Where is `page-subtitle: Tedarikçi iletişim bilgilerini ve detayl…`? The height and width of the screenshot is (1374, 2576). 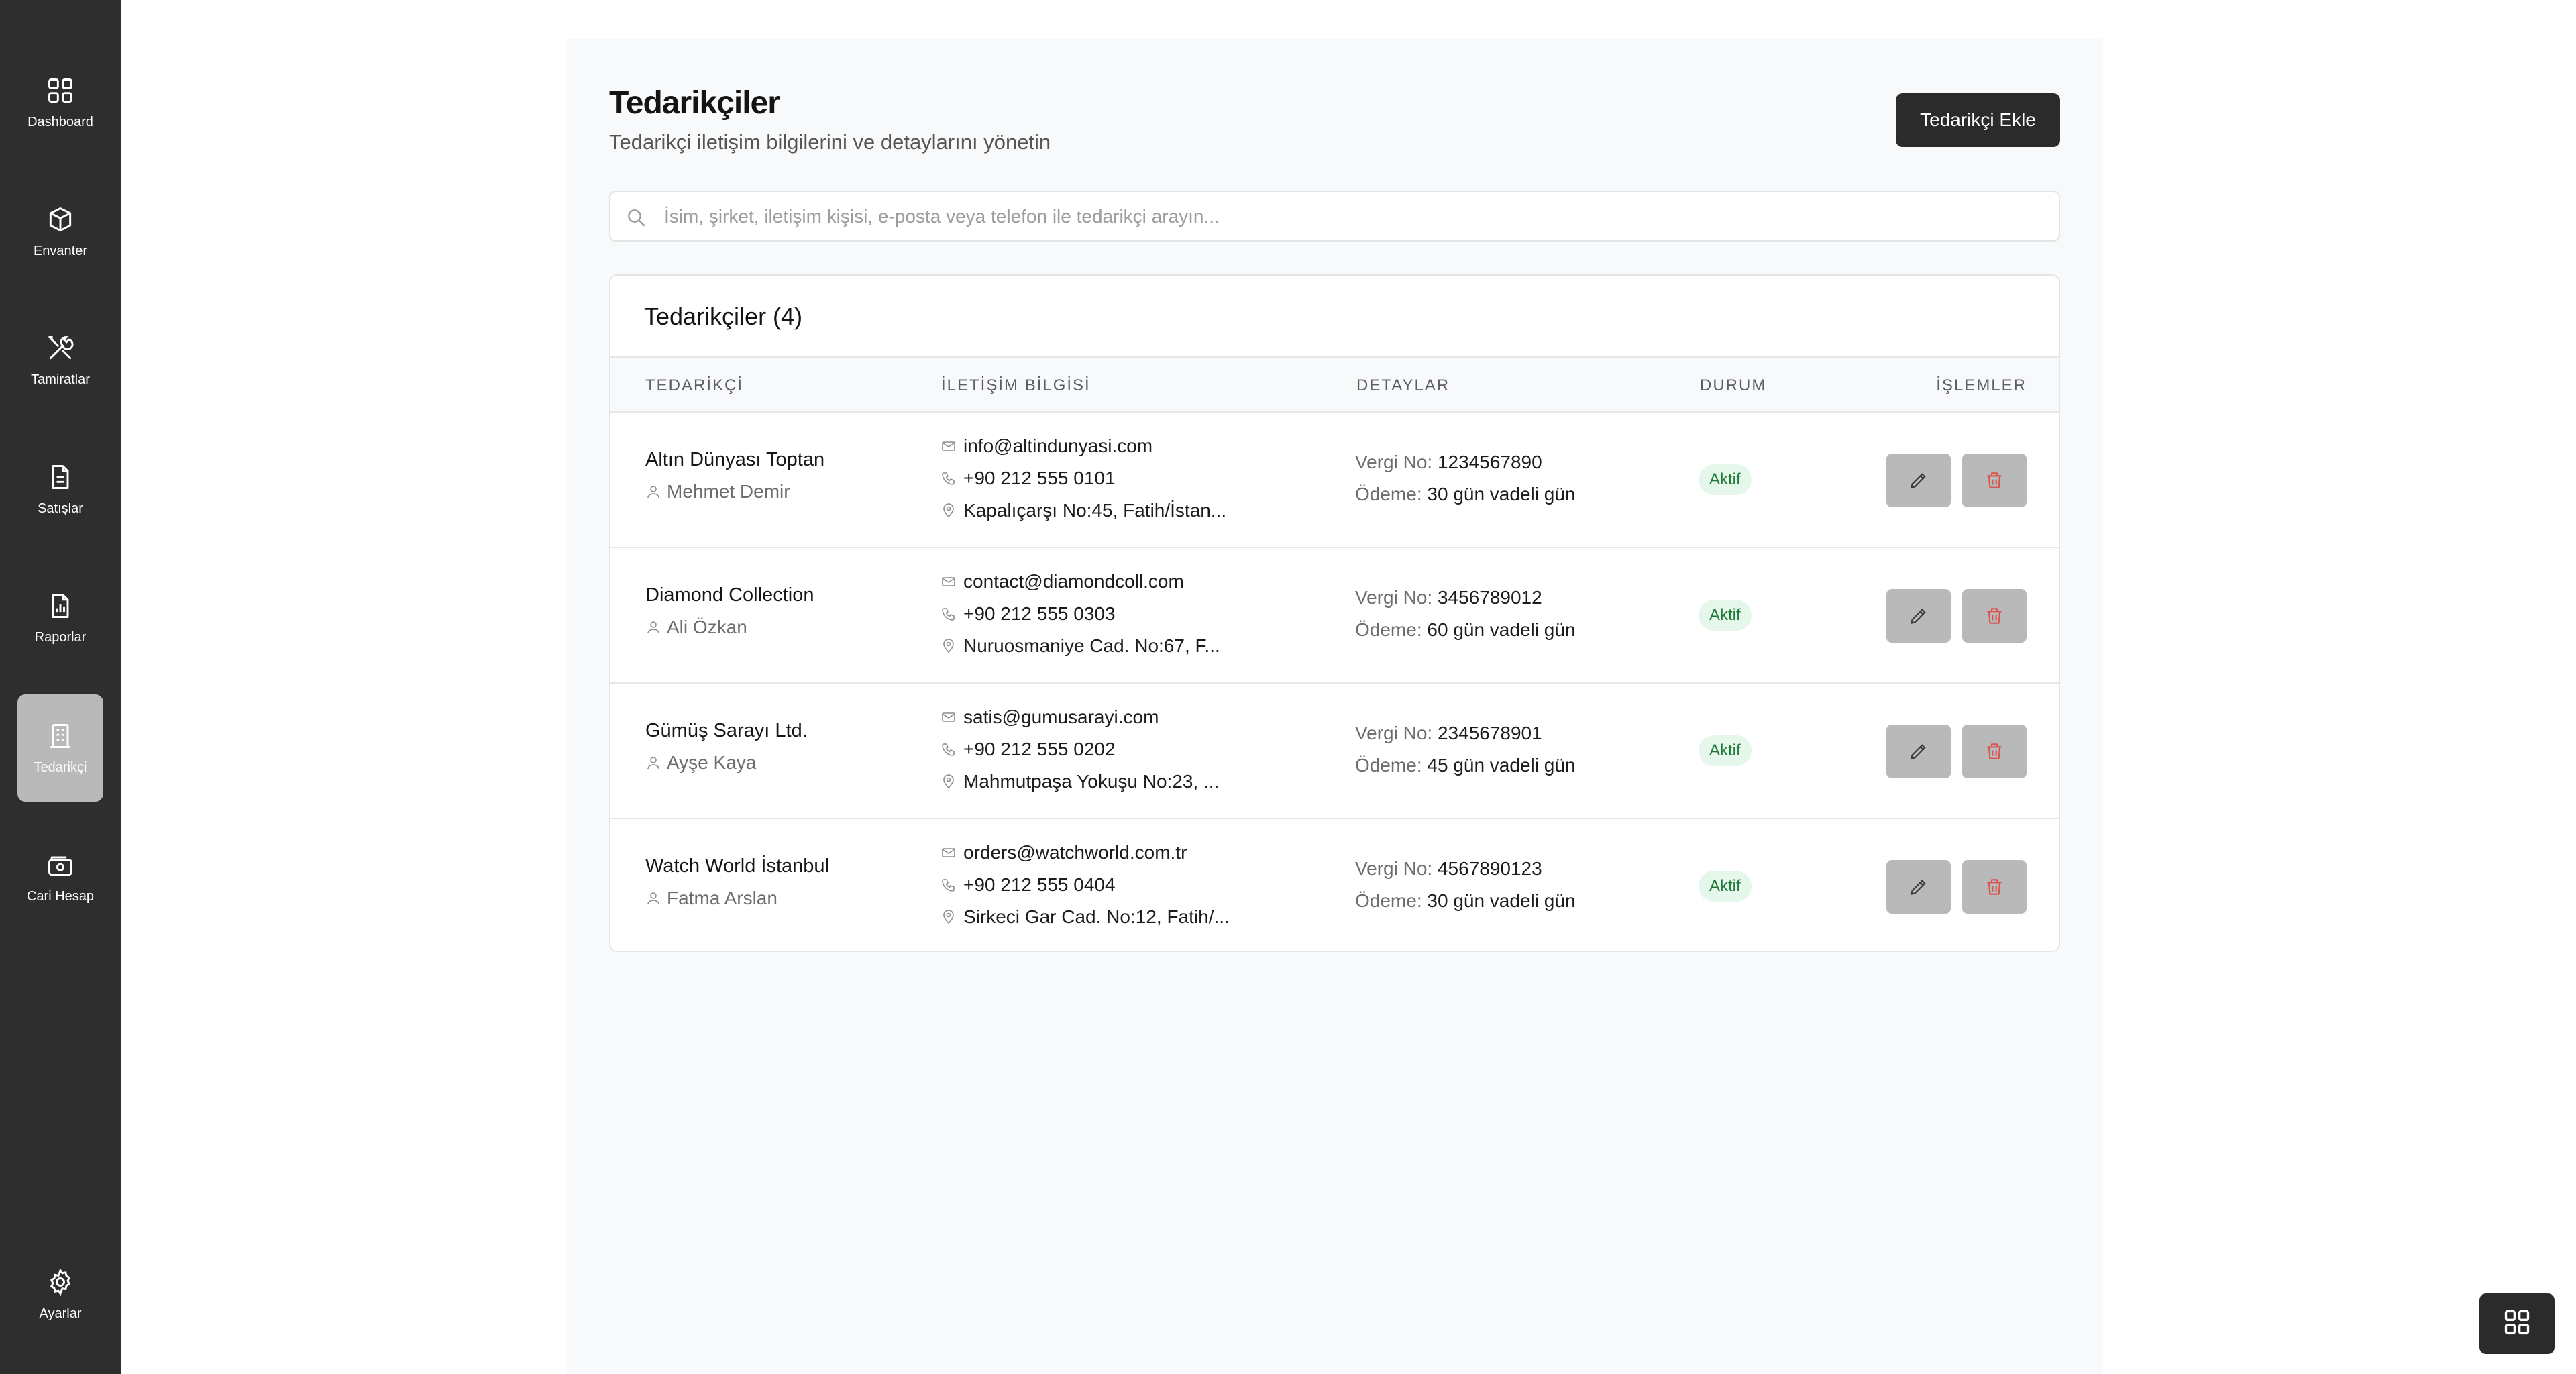
page-subtitle: Tedarikçi iletişim bilgilerini ve detayl… is located at coordinates (830, 142).